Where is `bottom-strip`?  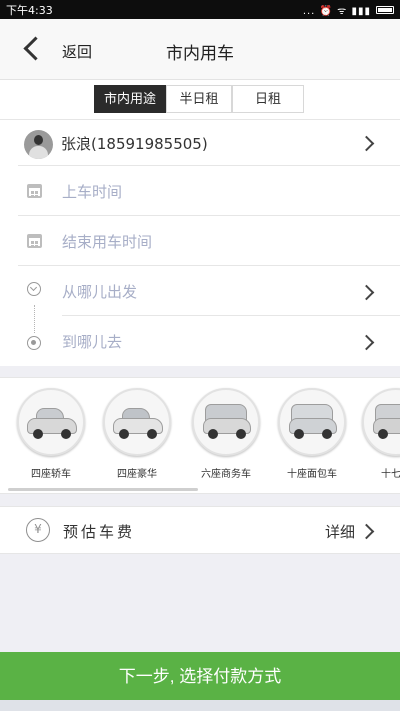
bottom-strip is located at coordinates (200, 705).